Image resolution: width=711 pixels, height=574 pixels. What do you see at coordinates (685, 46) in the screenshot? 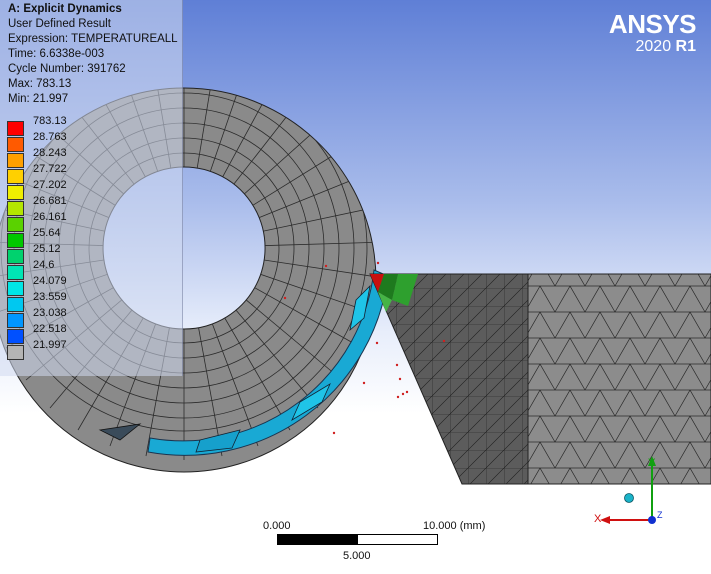
I see `ansys-release: R1` at bounding box center [685, 46].